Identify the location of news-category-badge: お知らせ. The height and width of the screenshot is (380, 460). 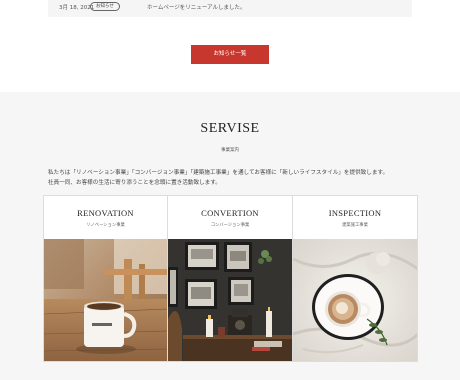
(105, 6).